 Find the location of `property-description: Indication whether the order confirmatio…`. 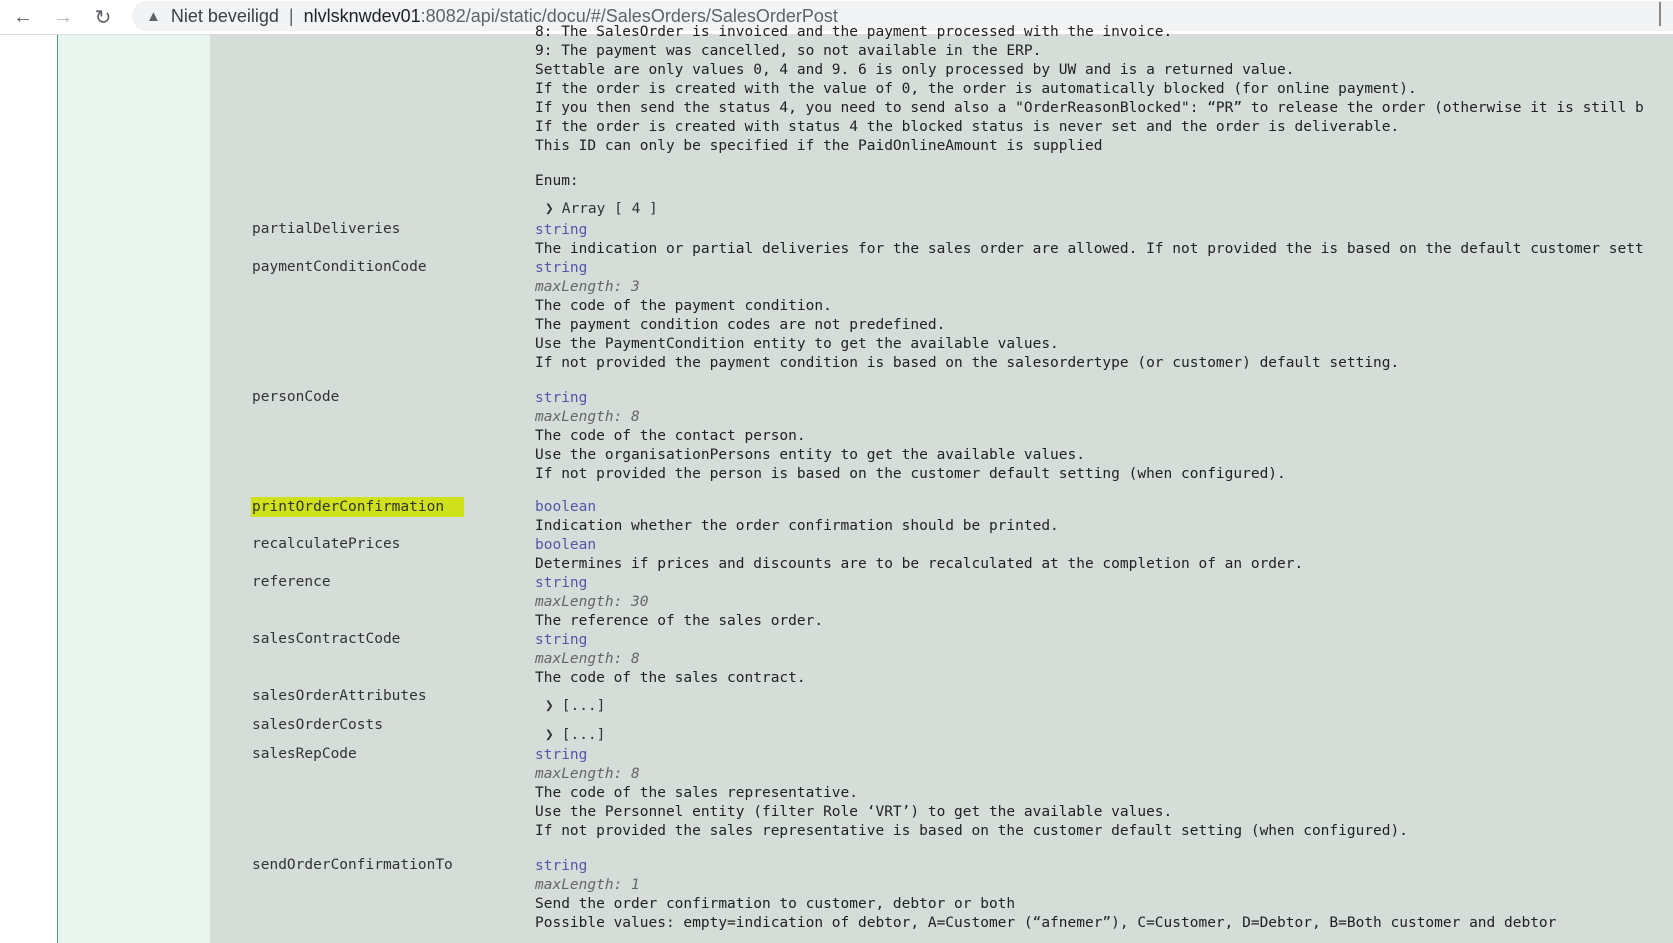

property-description: Indication whether the order confirmatio… is located at coordinates (797, 526).